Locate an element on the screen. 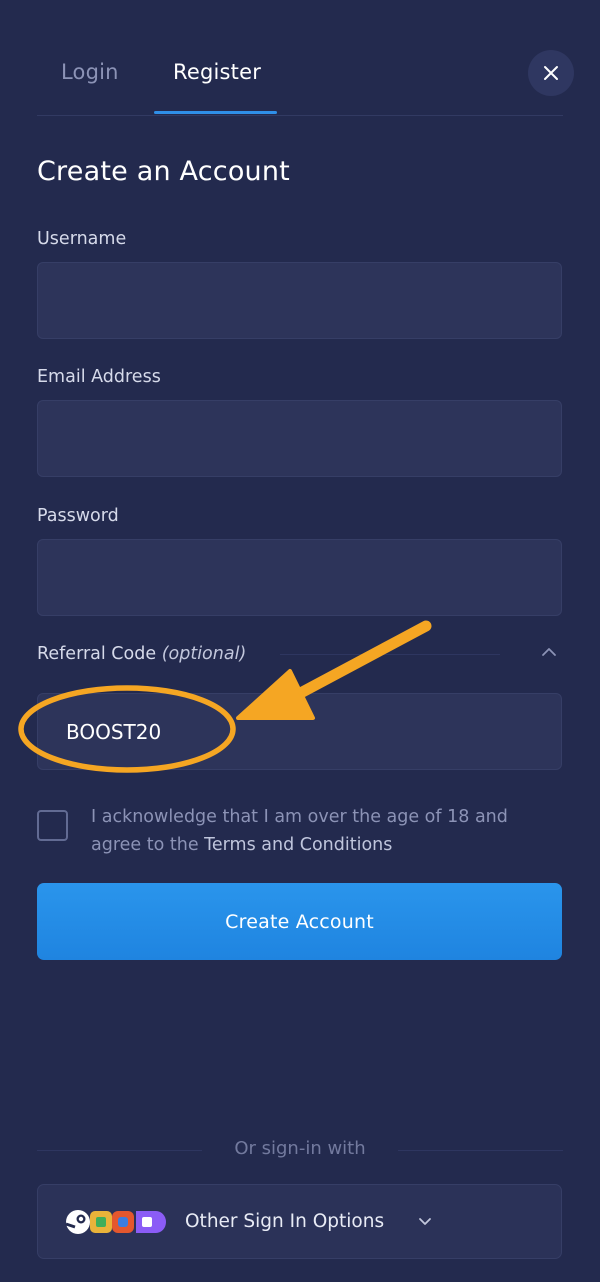 This screenshot has height=1282, width=600. sign-in-divider: Or sign-in with is located at coordinates (300, 1150).